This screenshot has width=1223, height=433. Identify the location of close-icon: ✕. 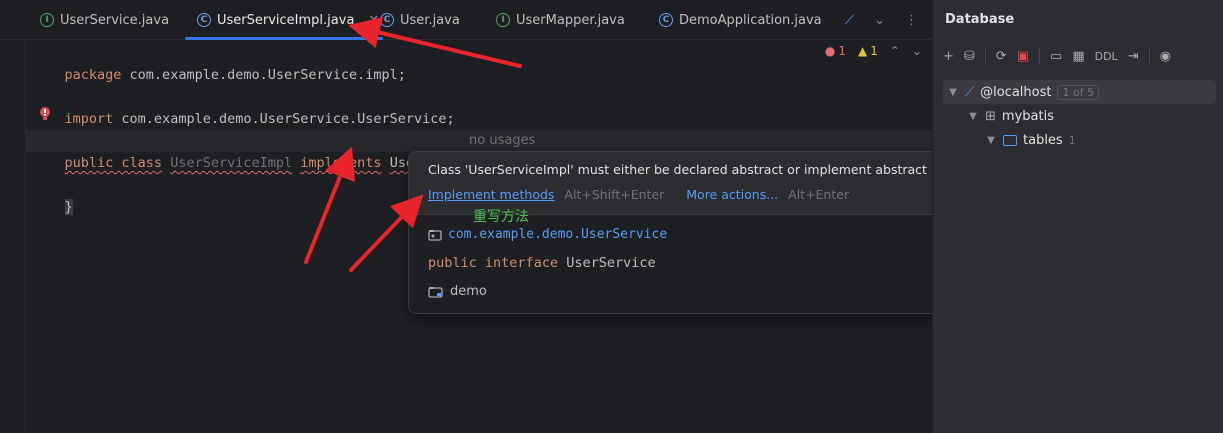
(373, 20).